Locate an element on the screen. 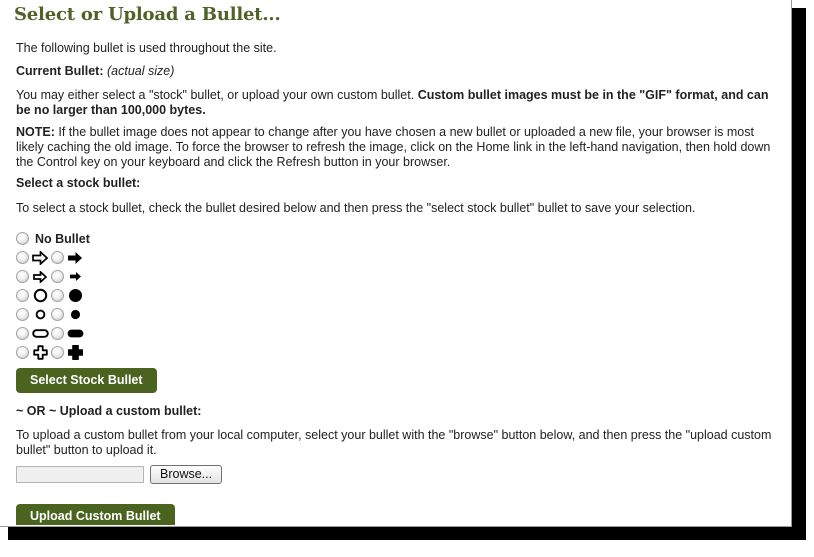  cross-filled-icon is located at coordinates (75, 352).